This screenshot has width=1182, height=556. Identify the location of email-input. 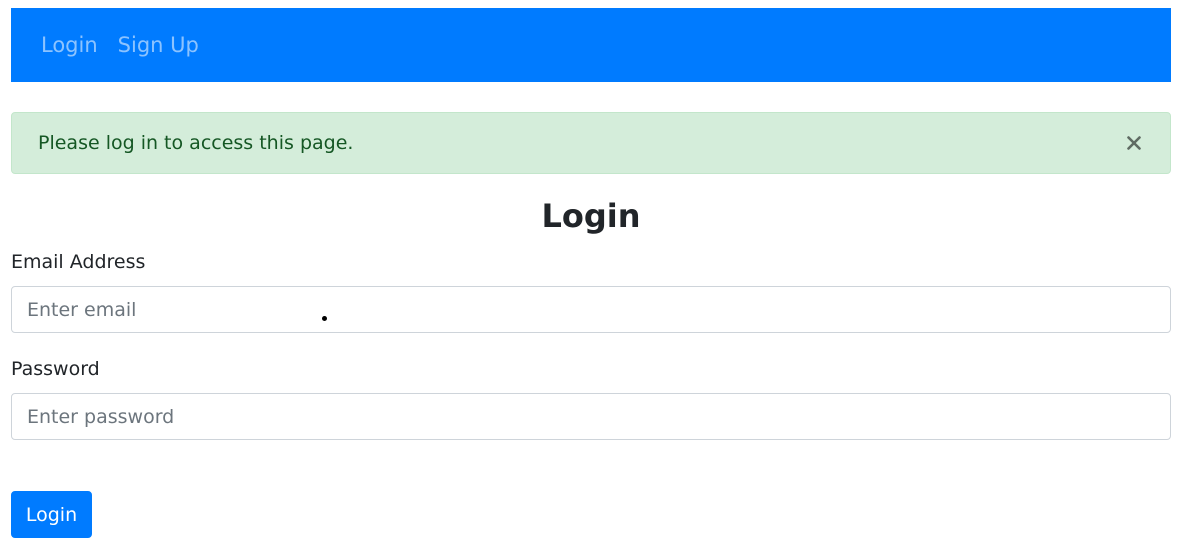
(591, 309).